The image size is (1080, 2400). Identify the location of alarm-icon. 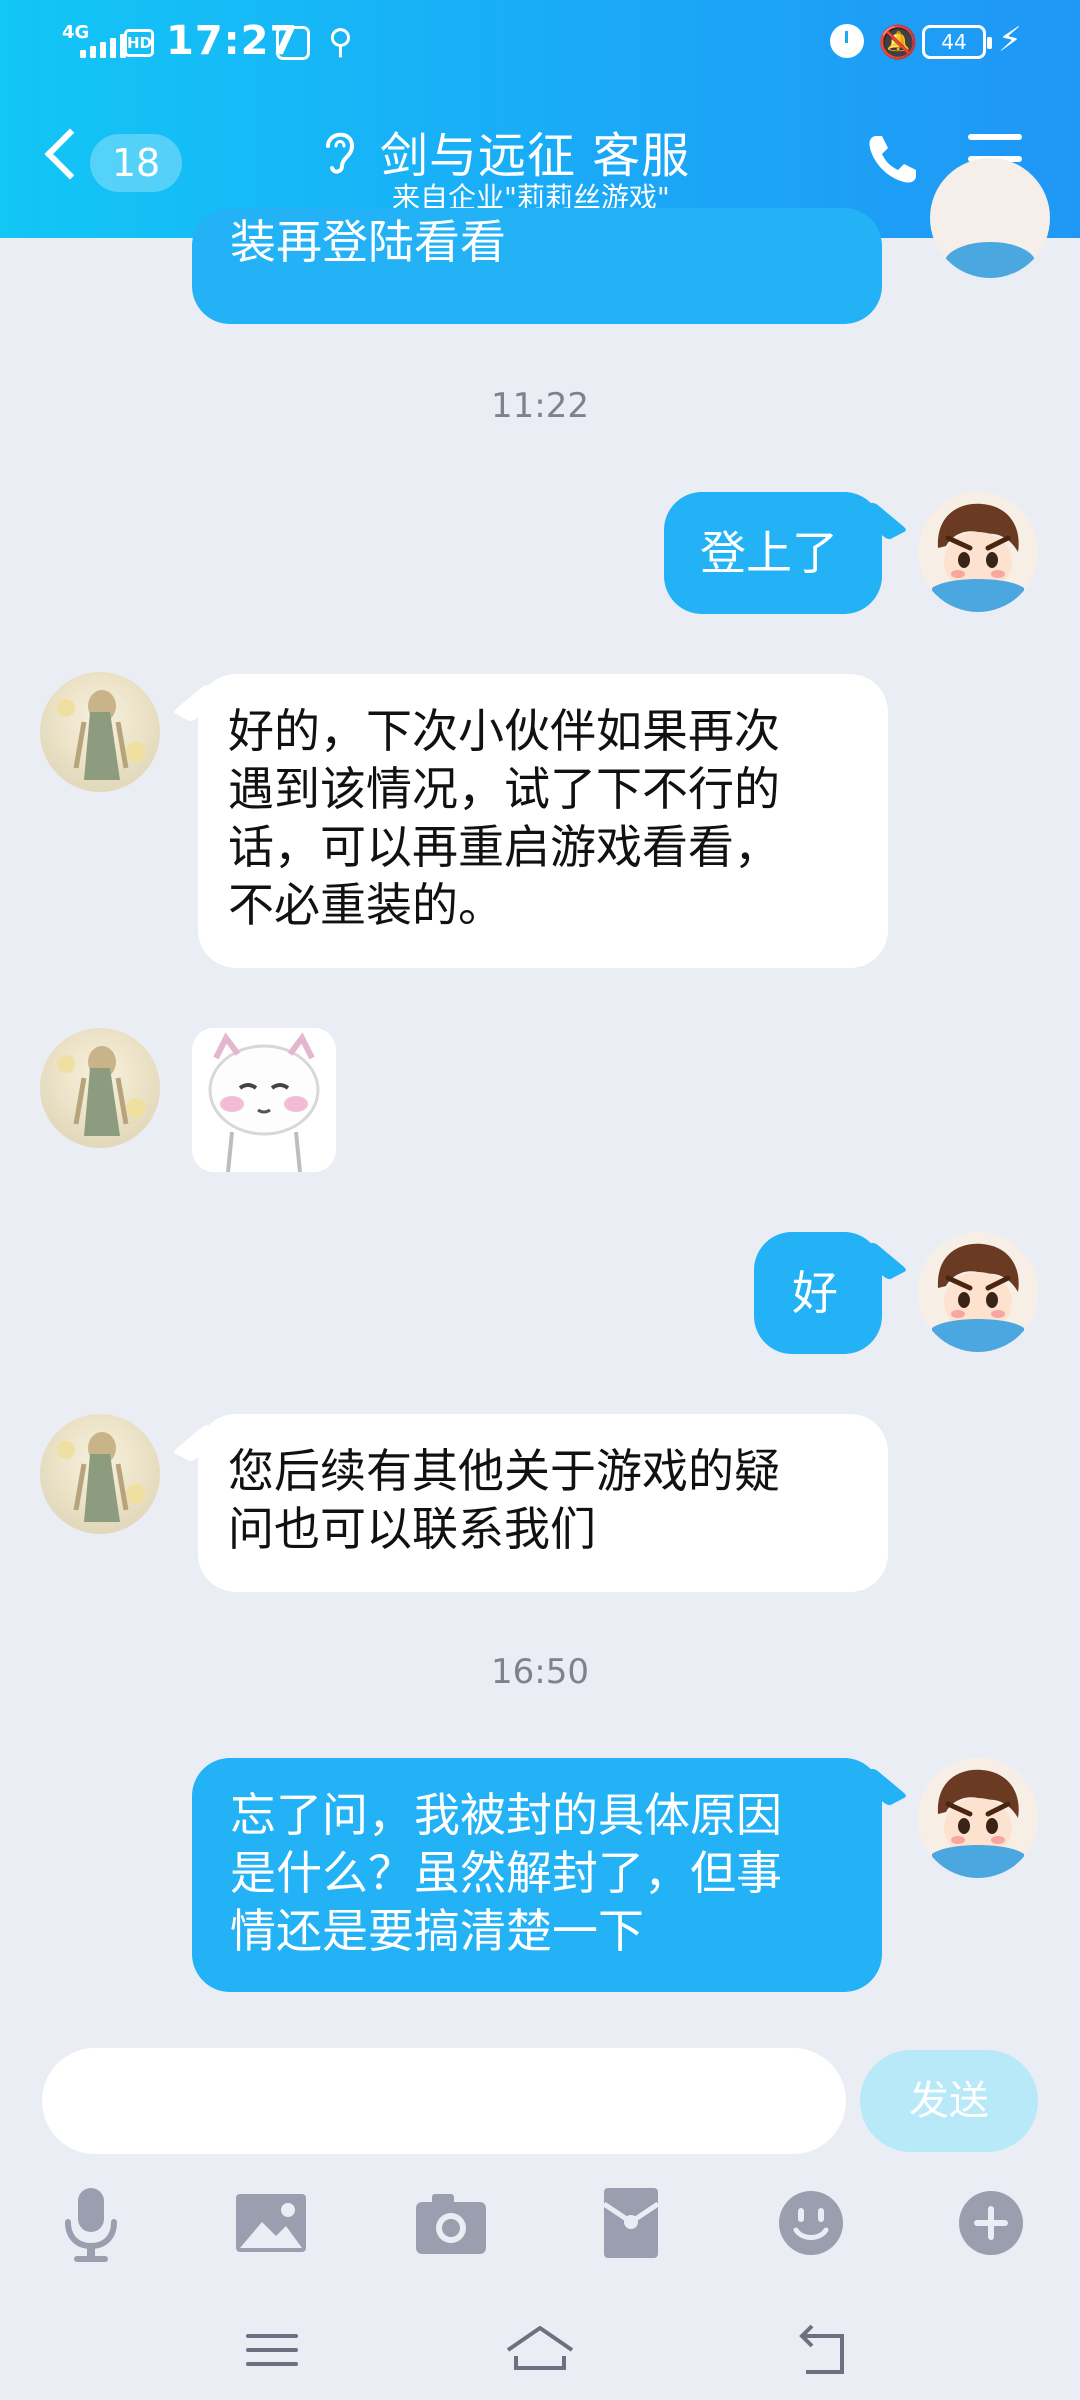
(847, 41).